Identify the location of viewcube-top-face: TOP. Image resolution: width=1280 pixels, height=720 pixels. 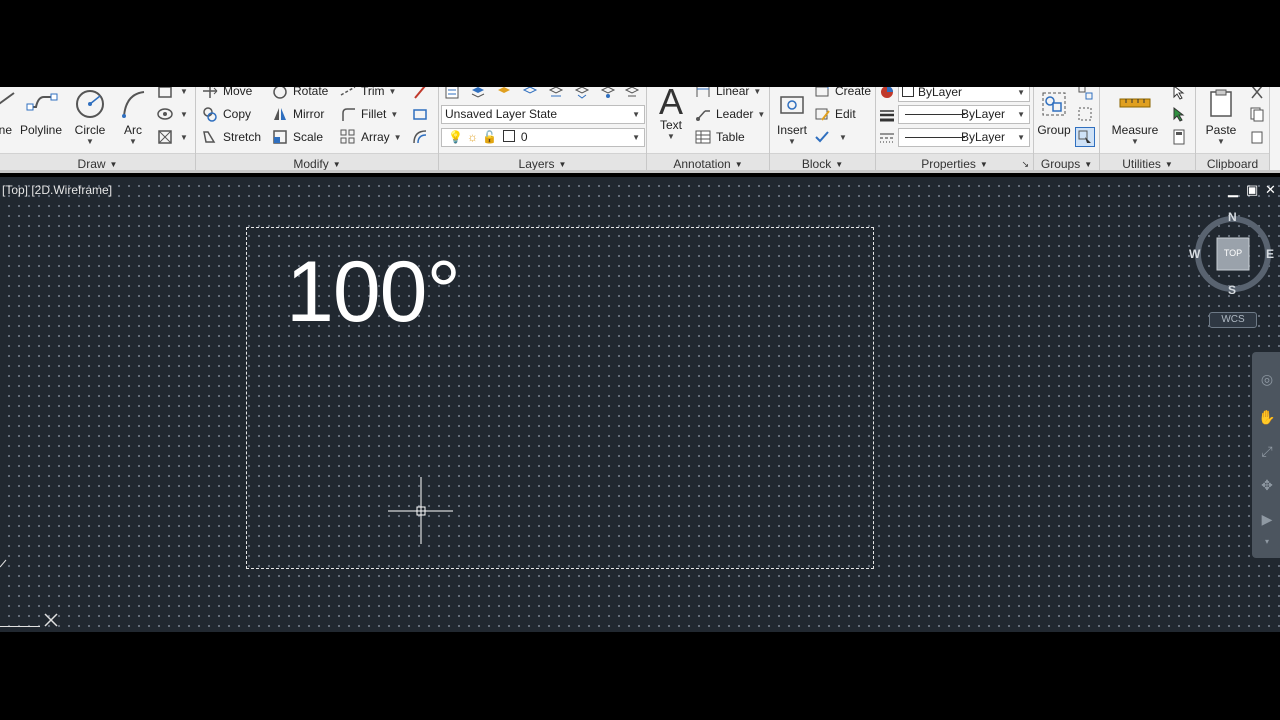
(1233, 253).